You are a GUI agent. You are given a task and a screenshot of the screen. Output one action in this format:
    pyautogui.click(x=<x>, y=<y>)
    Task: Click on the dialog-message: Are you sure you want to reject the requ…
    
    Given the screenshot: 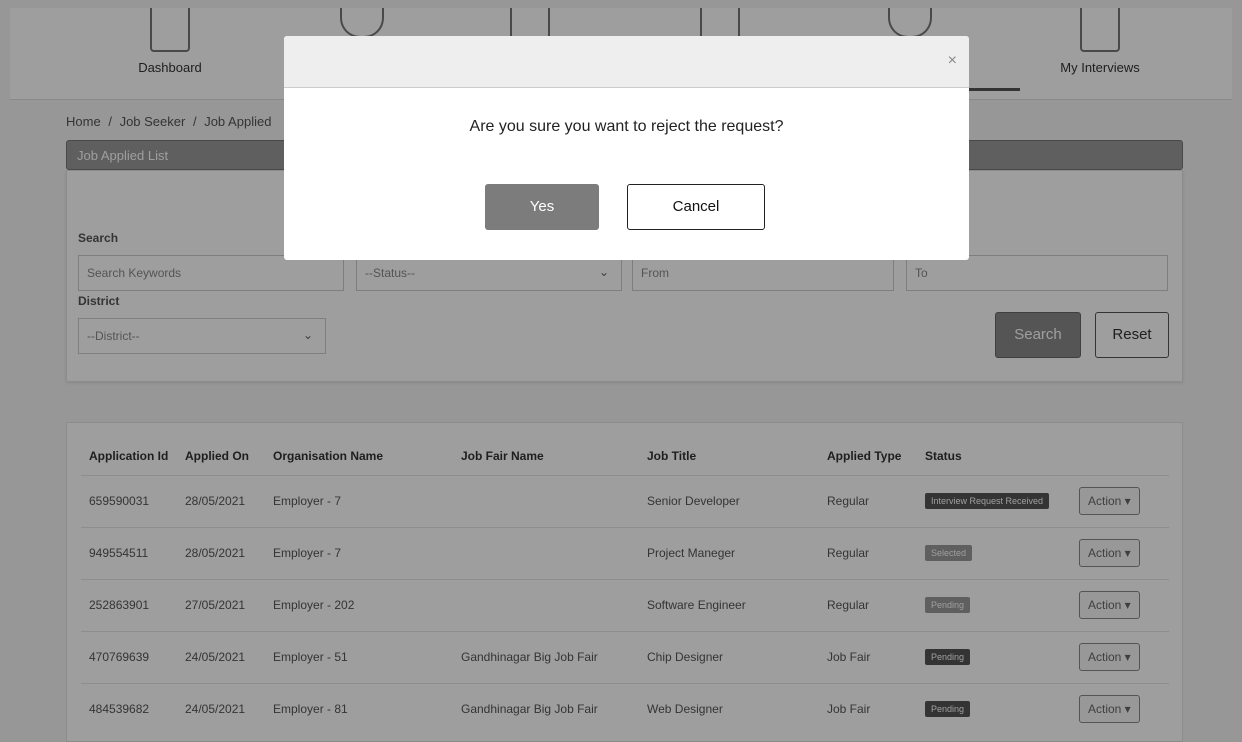 What is the action you would take?
    pyautogui.click(x=626, y=126)
    